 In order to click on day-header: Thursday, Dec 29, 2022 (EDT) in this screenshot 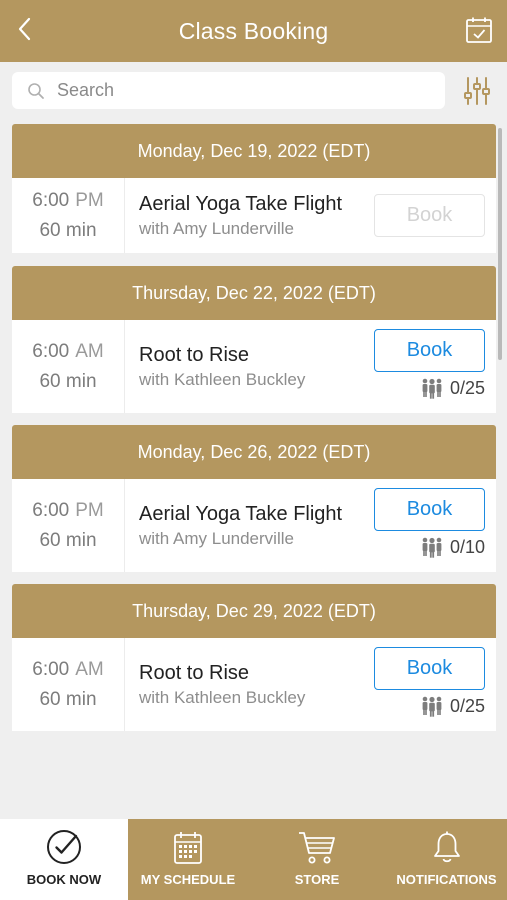, I will do `click(254, 611)`.